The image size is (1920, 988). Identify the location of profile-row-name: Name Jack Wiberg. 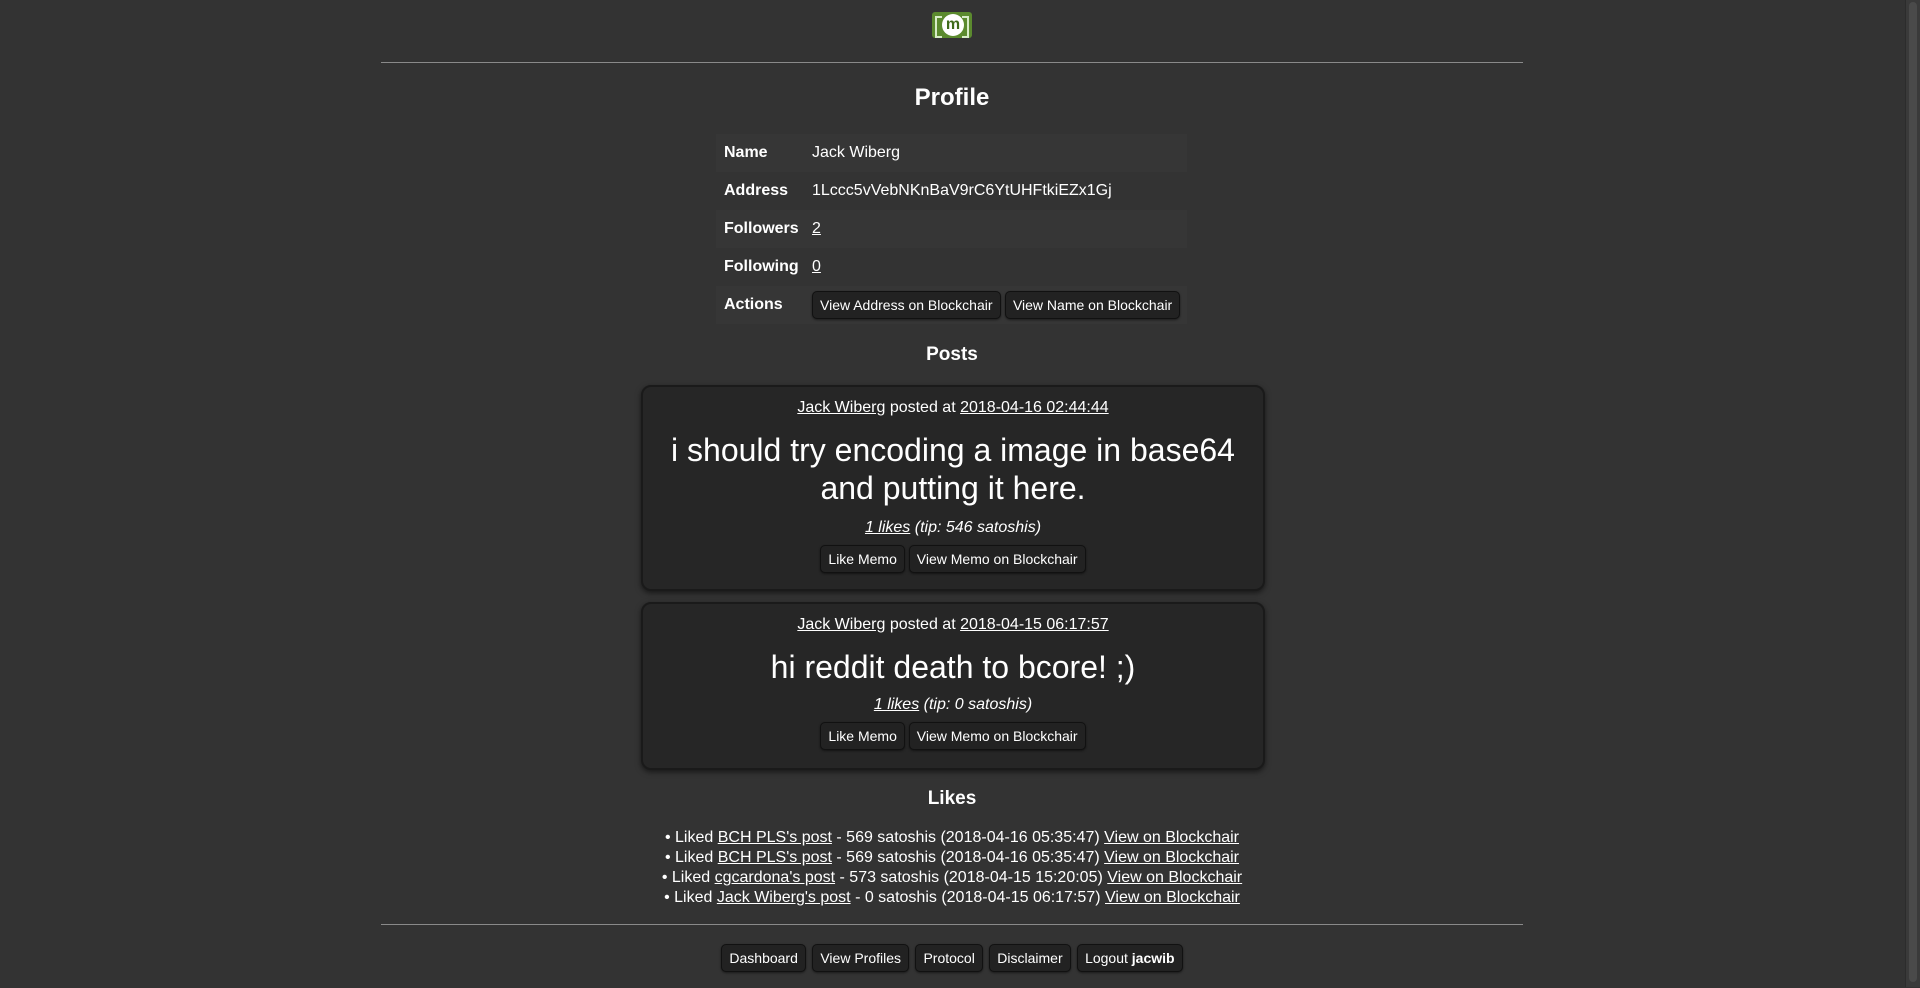
(951, 153).